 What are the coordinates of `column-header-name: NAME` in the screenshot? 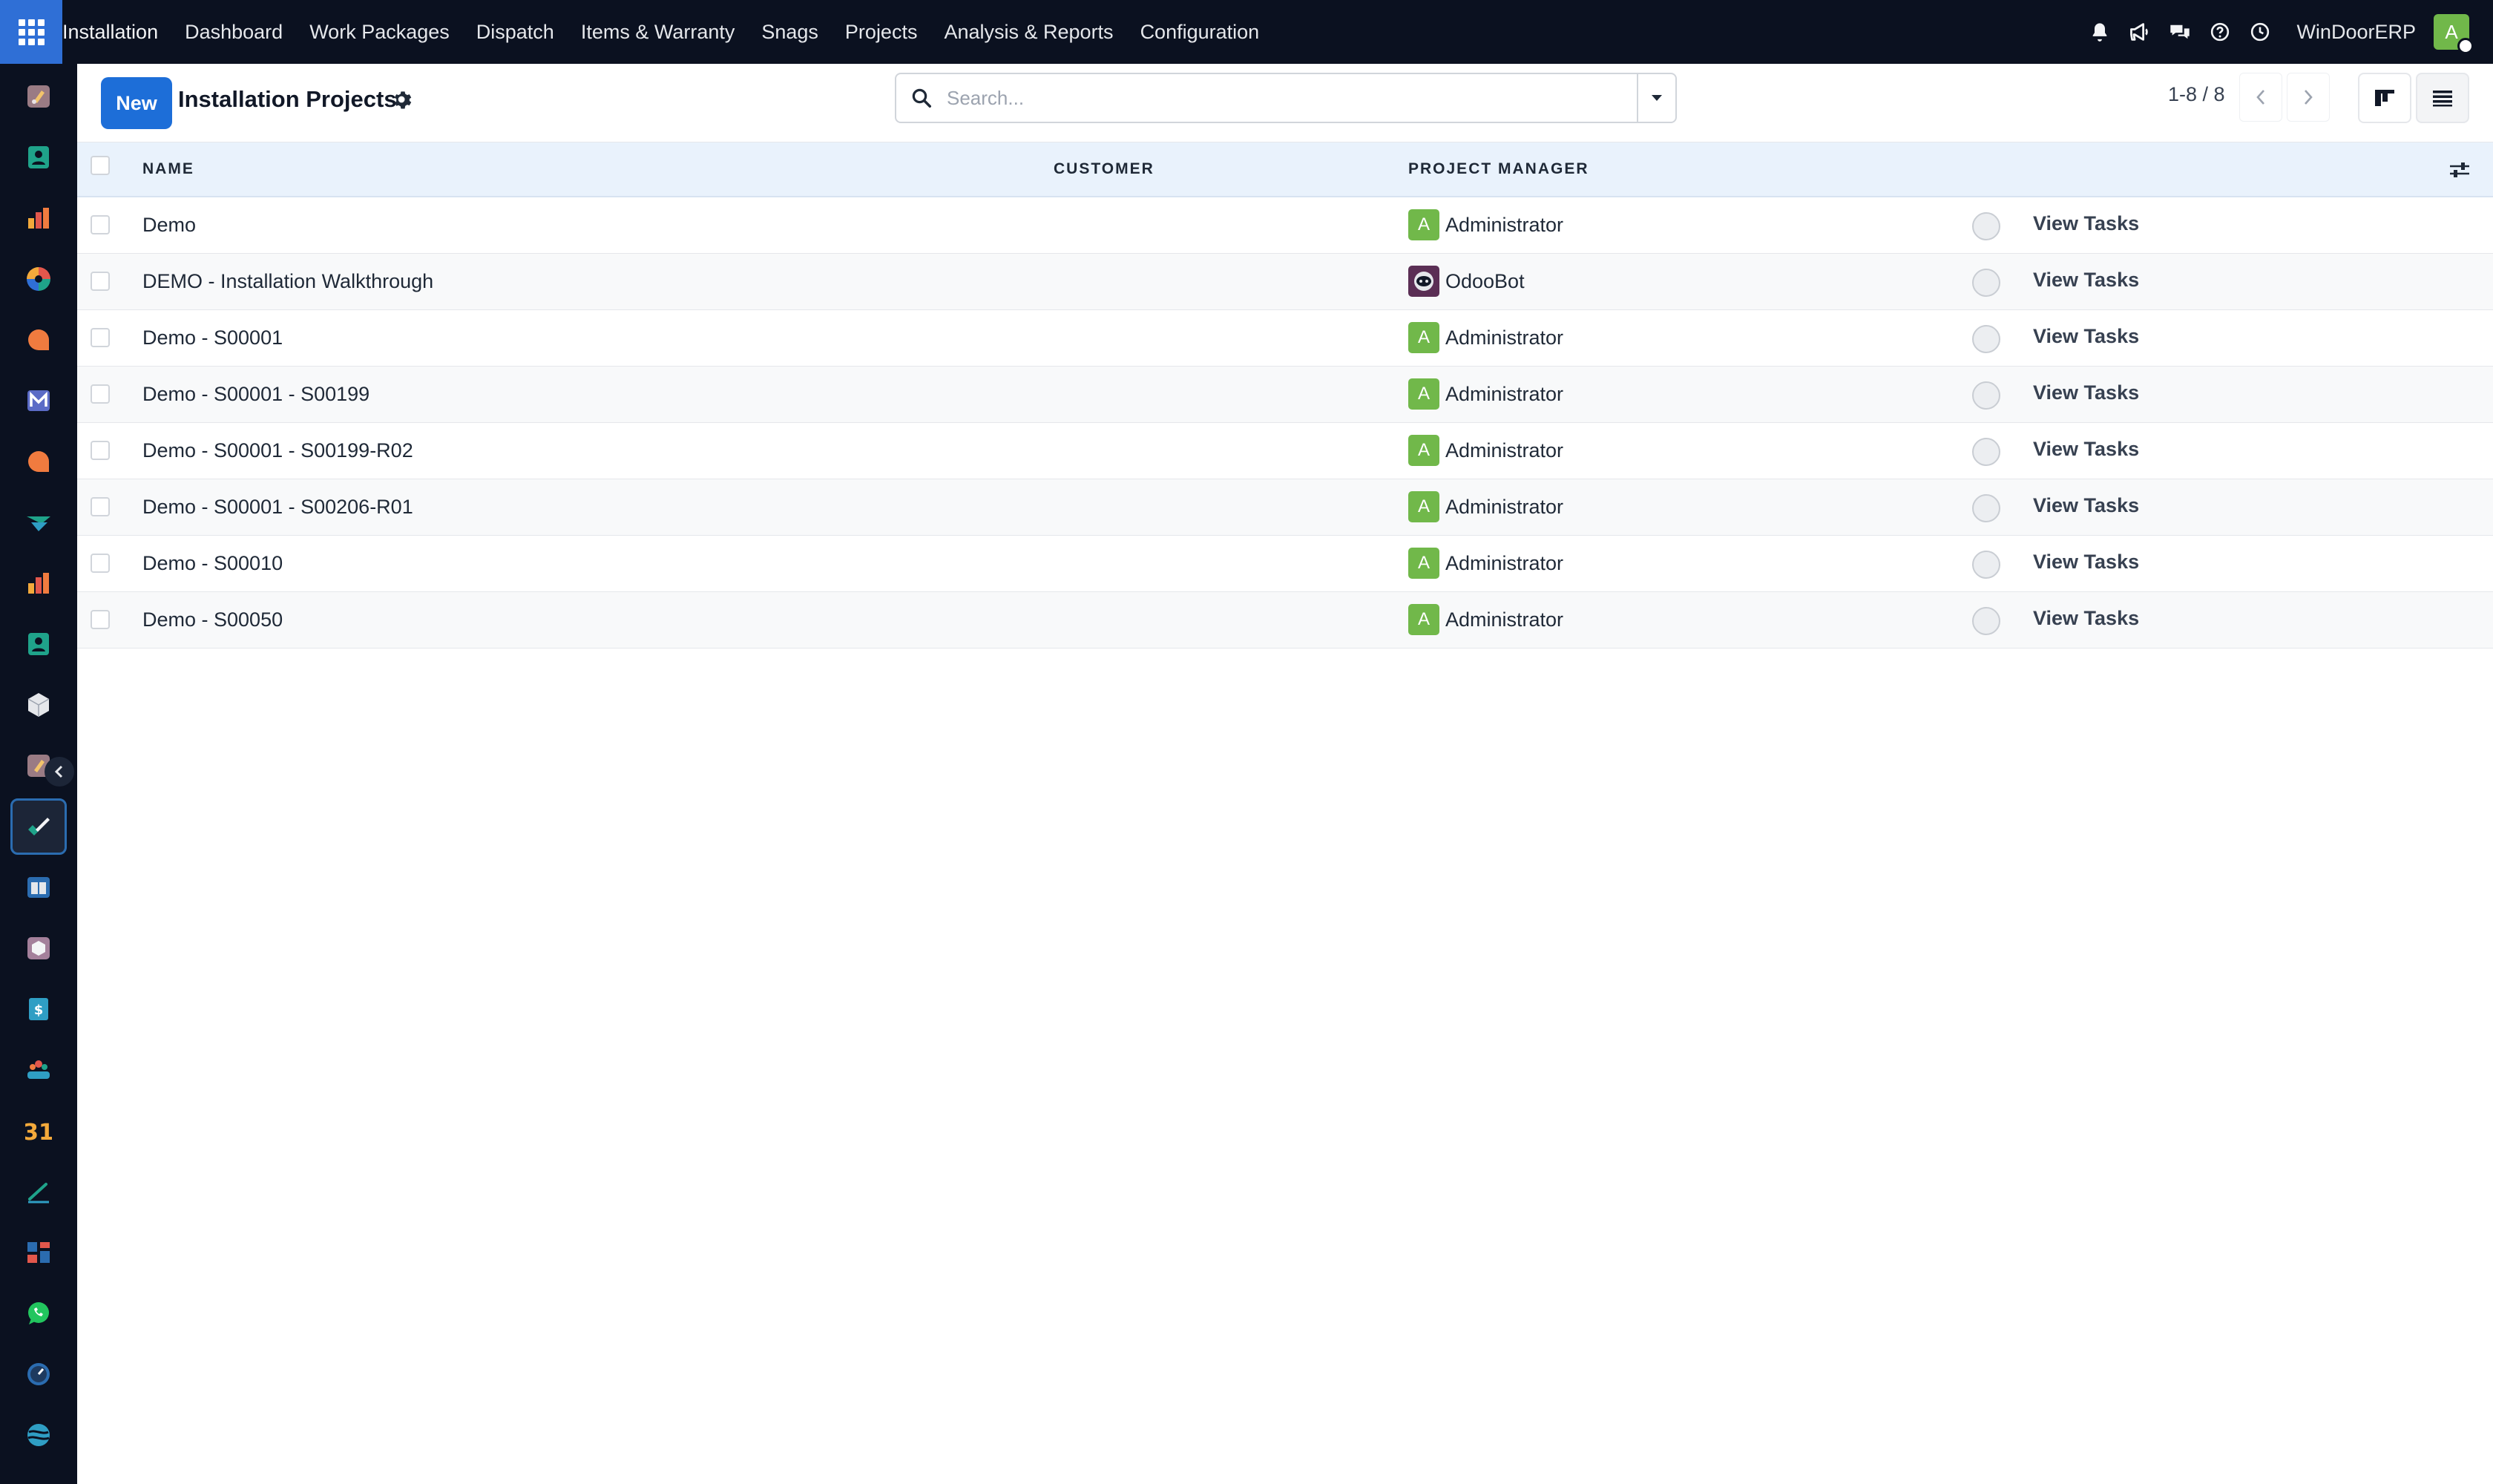 It's located at (168, 169).